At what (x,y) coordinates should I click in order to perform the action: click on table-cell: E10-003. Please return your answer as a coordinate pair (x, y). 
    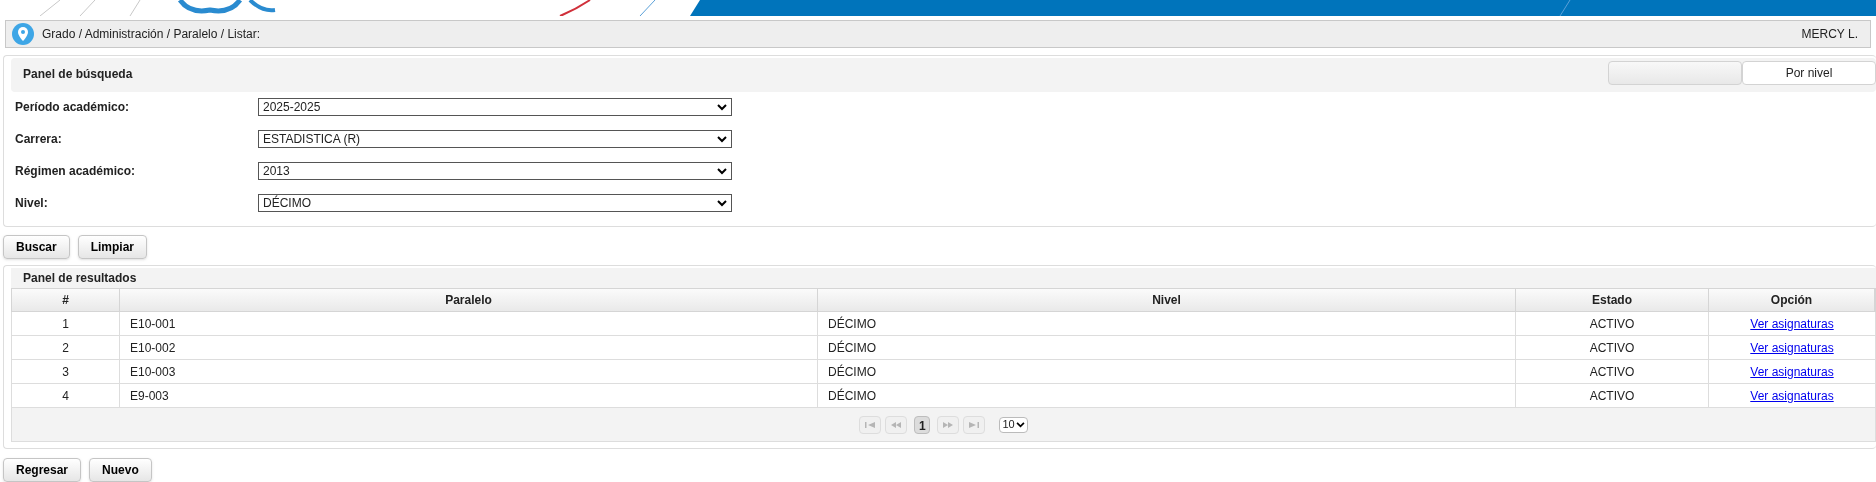
    Looking at the image, I should click on (469, 371).